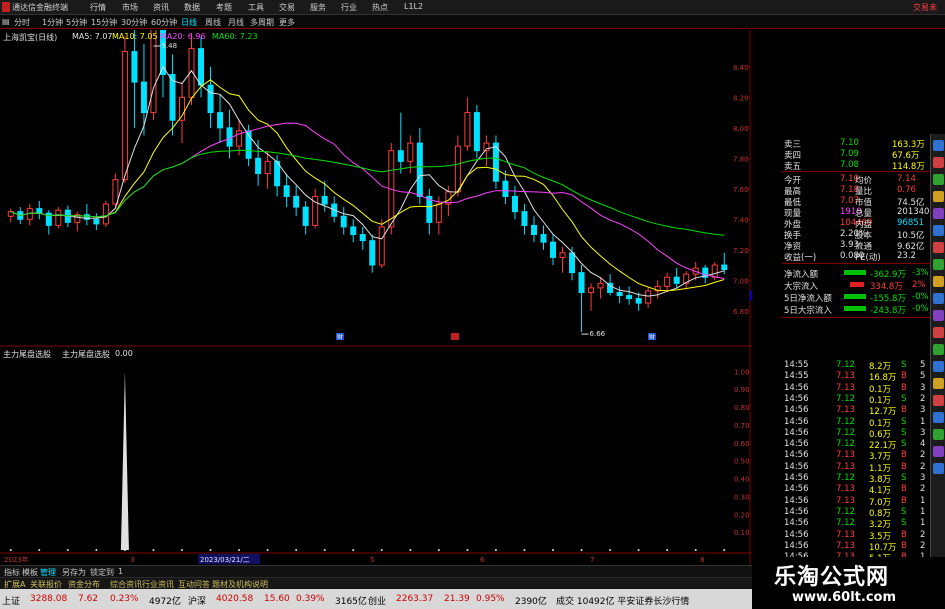 The width and height of the screenshot is (945, 609). What do you see at coordinates (845, 444) in the screenshot?
I see `tick-price: 7.12` at bounding box center [845, 444].